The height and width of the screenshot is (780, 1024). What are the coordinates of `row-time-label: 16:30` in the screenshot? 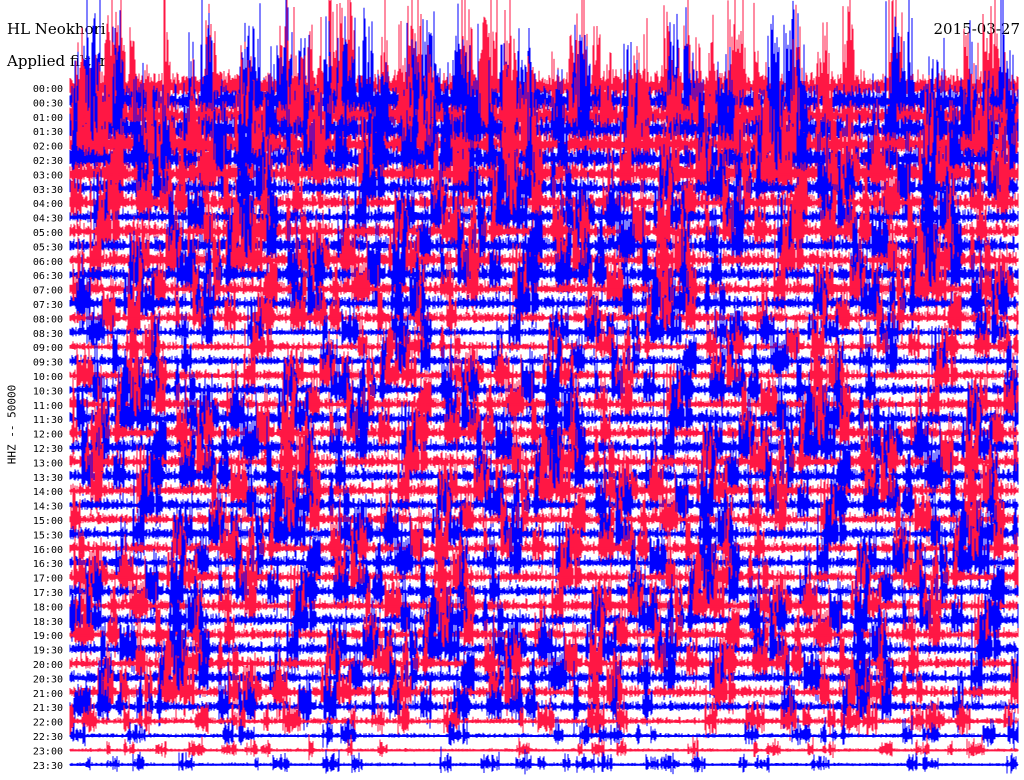 It's located at (48, 564).